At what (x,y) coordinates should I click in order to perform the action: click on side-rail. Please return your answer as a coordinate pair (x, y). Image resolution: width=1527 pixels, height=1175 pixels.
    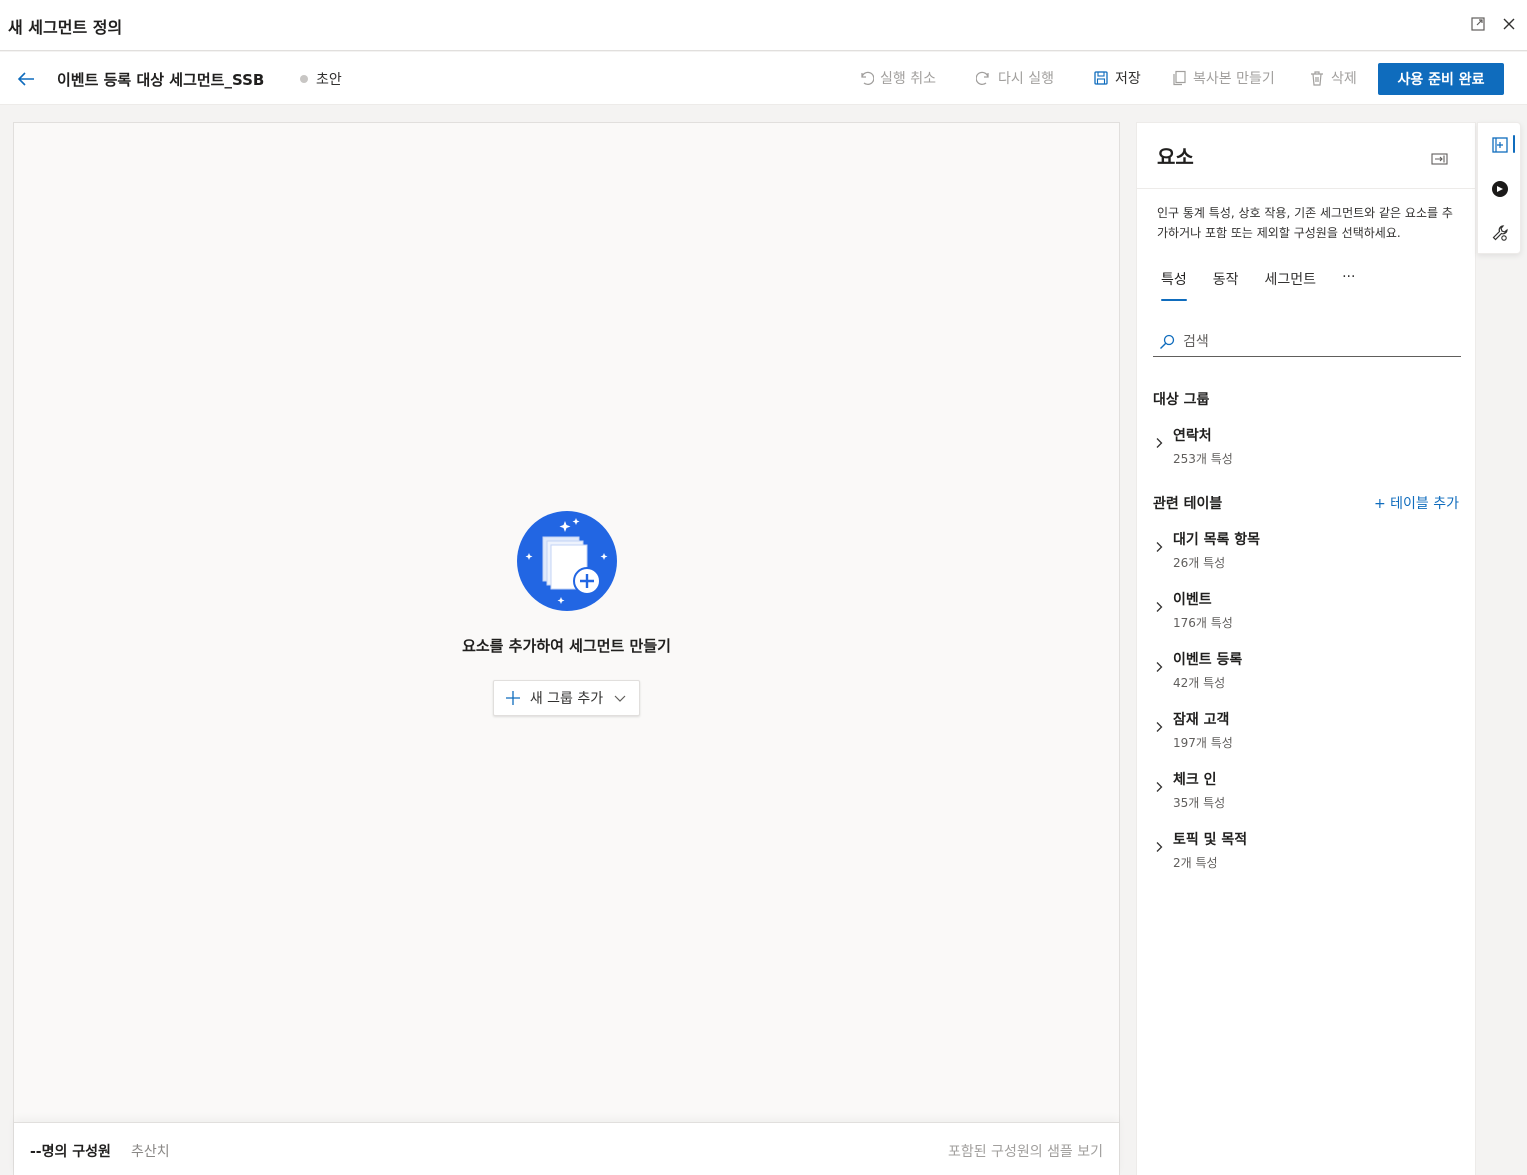
    Looking at the image, I should click on (1499, 188).